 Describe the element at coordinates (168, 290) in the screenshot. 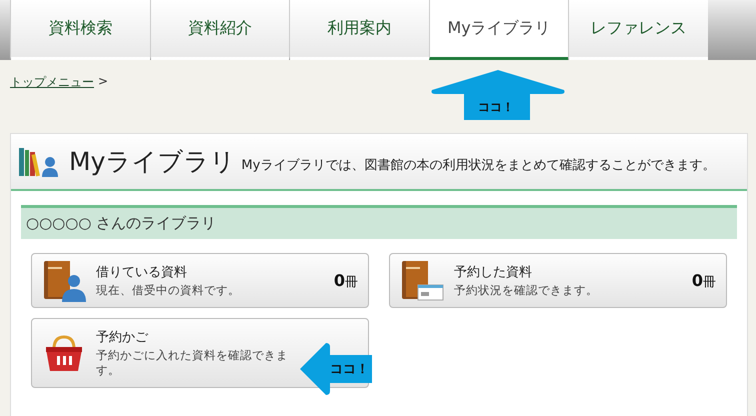

I see `card-description: 現在、借受中の資料です。` at that location.